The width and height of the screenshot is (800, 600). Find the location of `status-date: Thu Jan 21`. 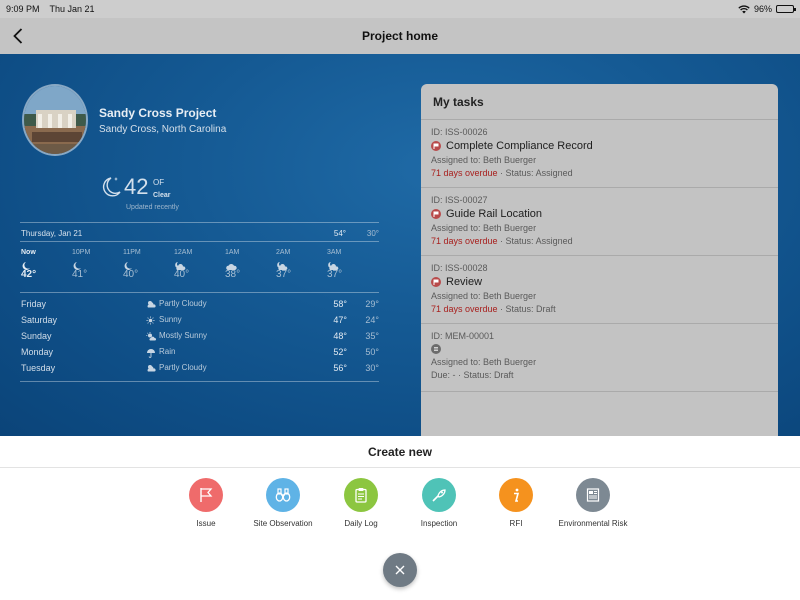

status-date: Thu Jan 21 is located at coordinates (72, 9).